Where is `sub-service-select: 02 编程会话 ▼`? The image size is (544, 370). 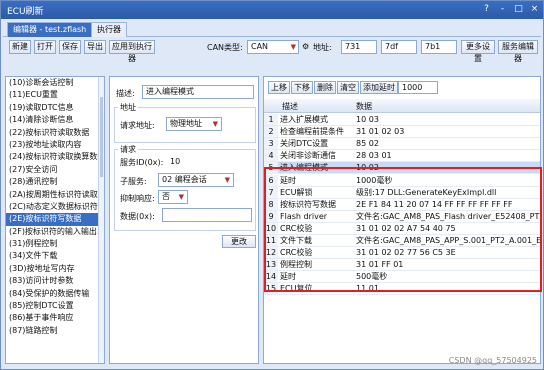
sub-service-select: 02 编程会话 ▼ is located at coordinates (196, 180).